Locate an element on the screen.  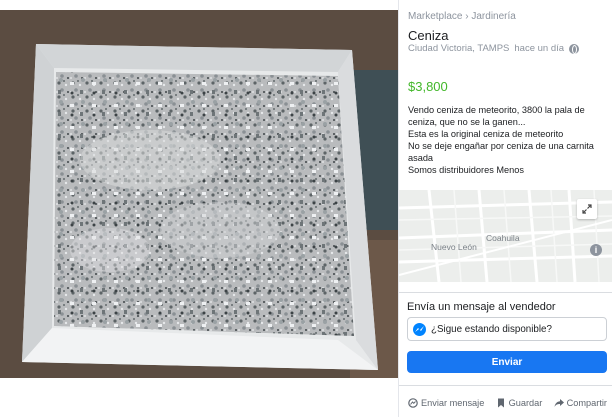
listing-actions: Enviar mensaje Guardar Compartir is located at coordinates (505, 403).